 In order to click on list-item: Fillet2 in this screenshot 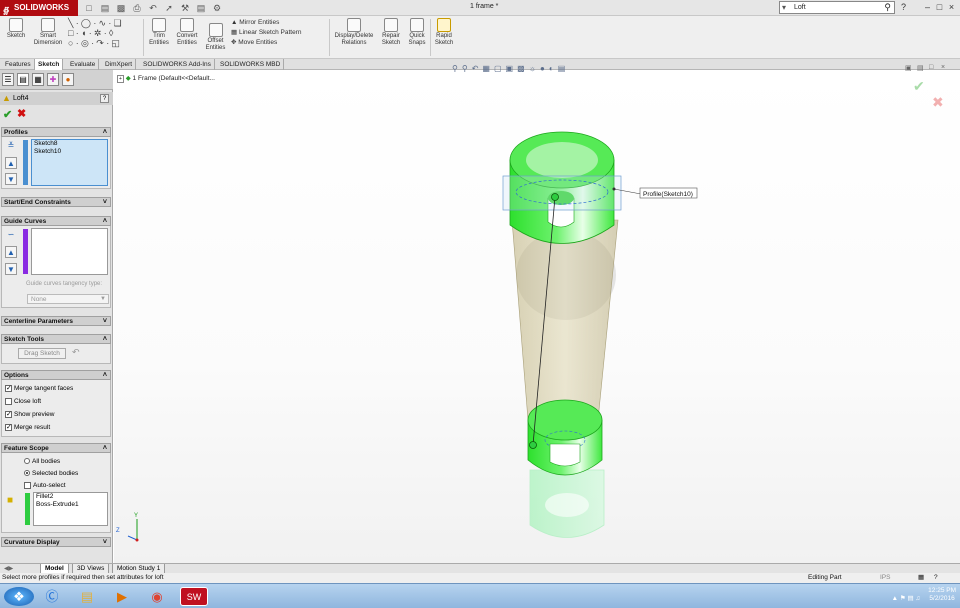, I will do `click(70, 497)`.